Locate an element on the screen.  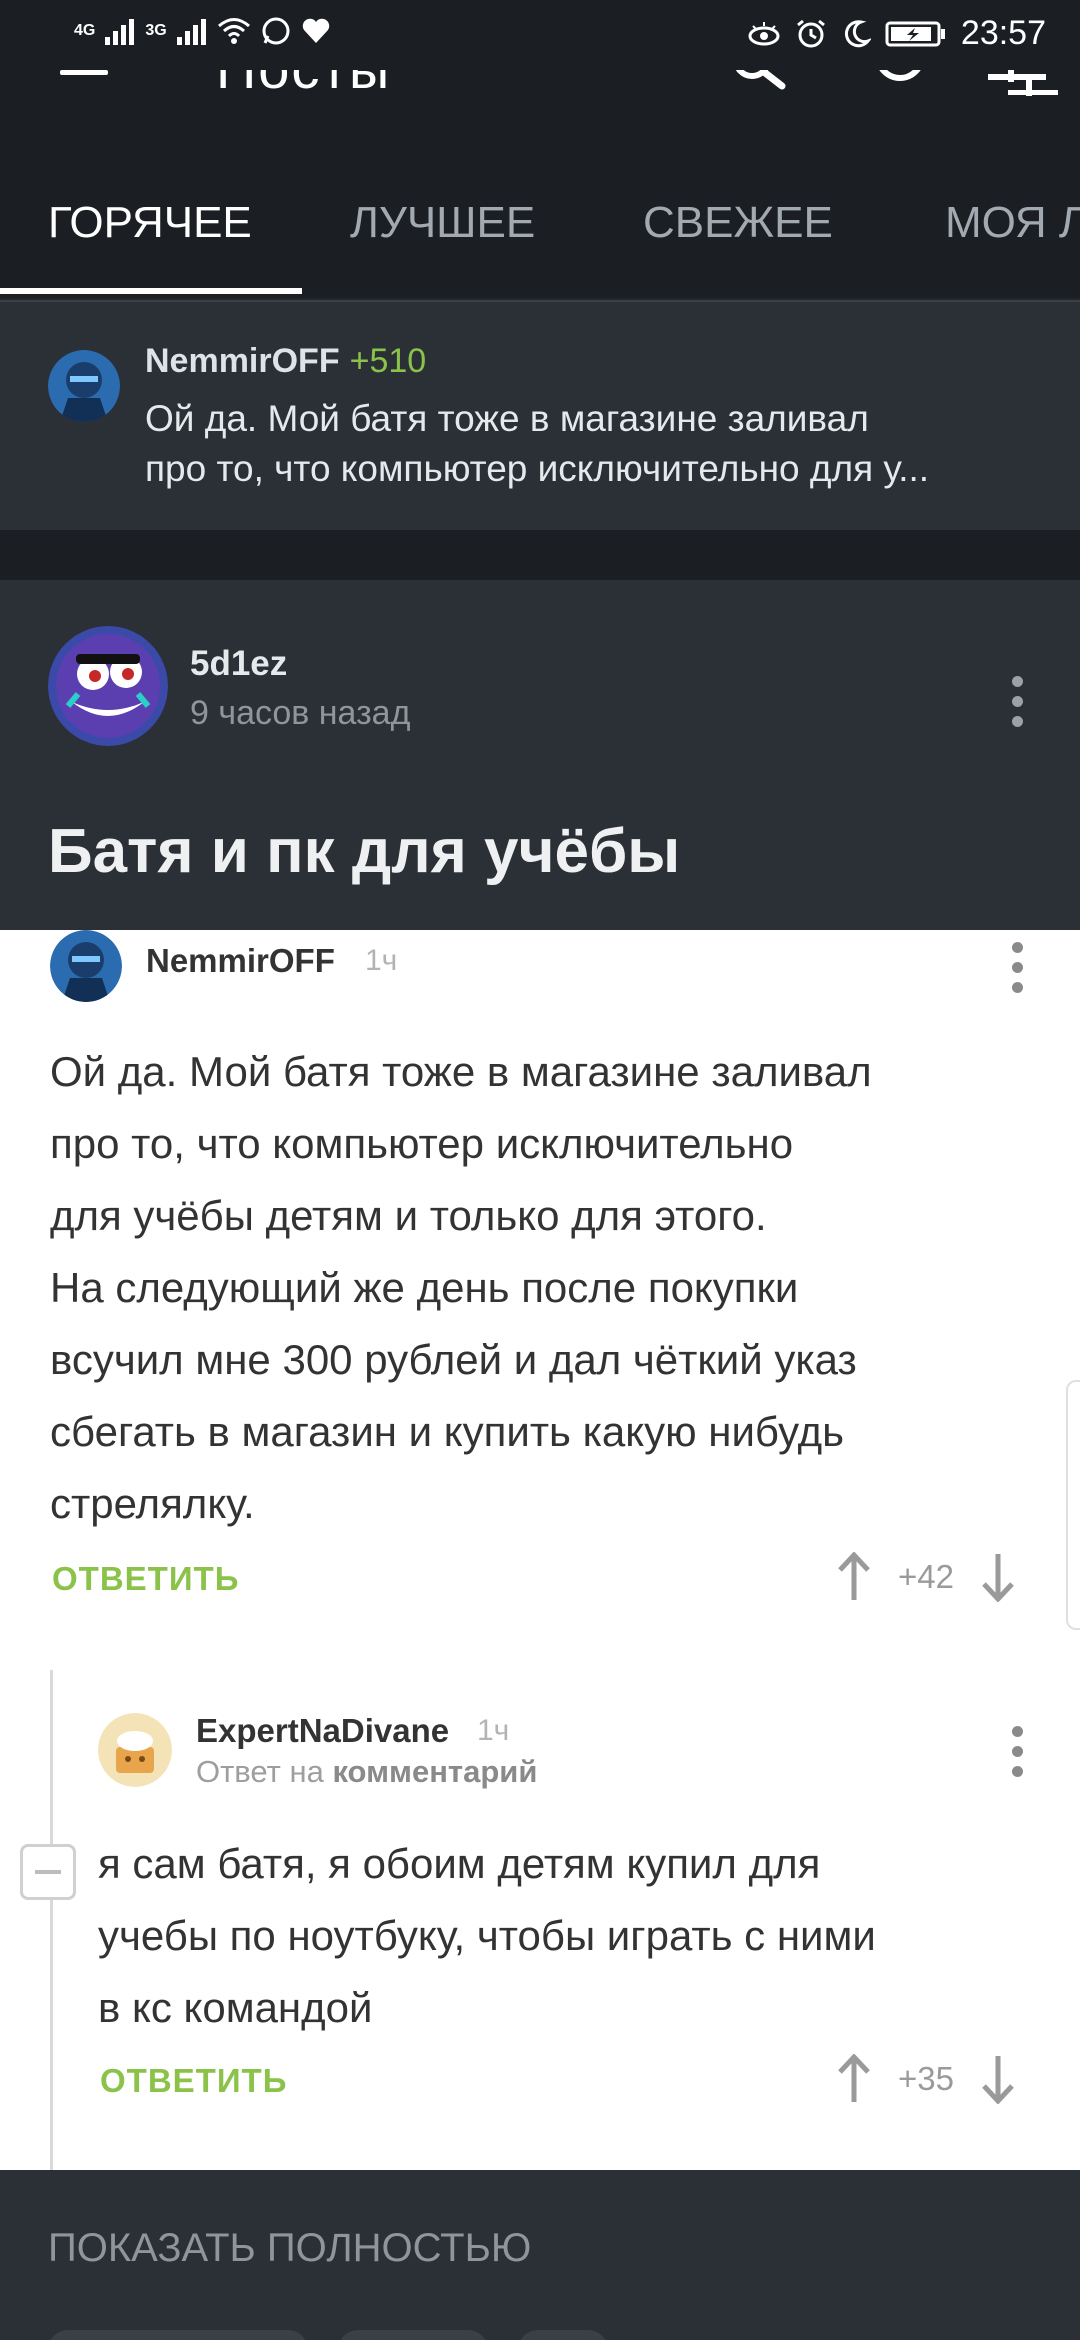
scroll-handle is located at coordinates (1073, 1505).